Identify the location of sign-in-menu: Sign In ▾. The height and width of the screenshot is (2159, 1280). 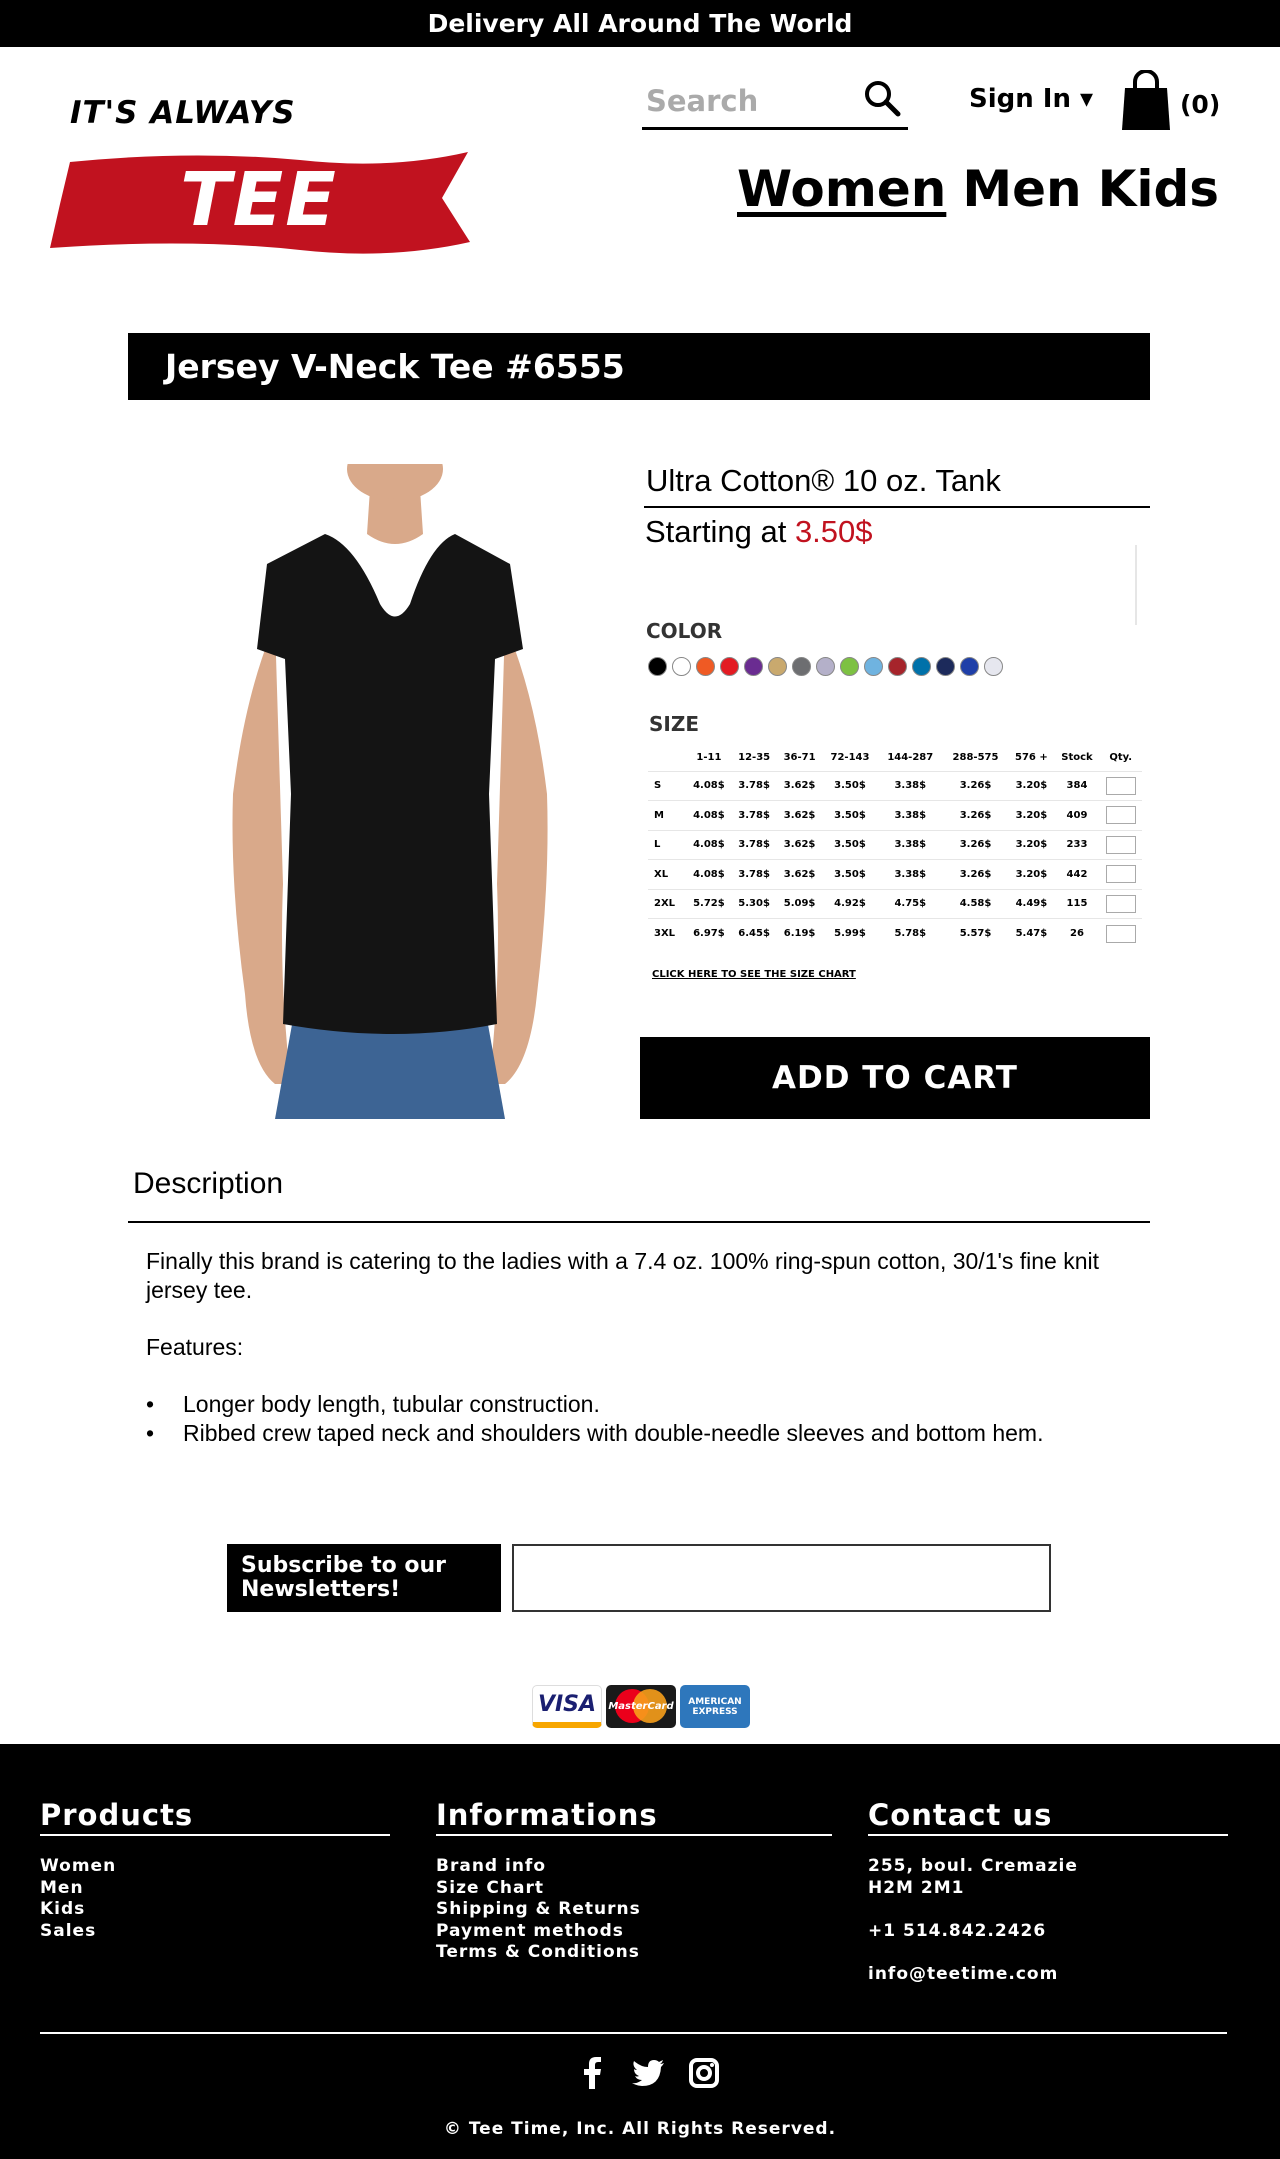
(1031, 99).